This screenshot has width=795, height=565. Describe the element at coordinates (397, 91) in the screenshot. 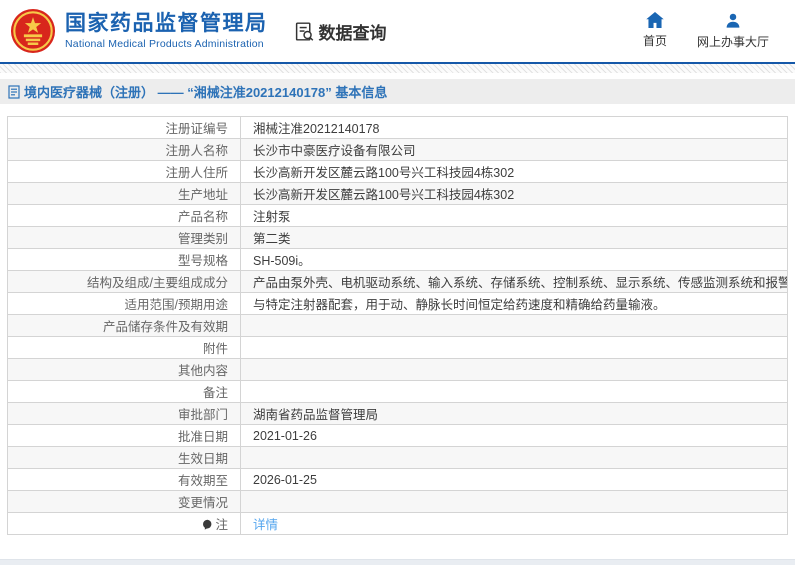

I see `breadcrumb-band: 境内医疗器械（注册） —— “湘械注准20212140178” 基本信息` at that location.